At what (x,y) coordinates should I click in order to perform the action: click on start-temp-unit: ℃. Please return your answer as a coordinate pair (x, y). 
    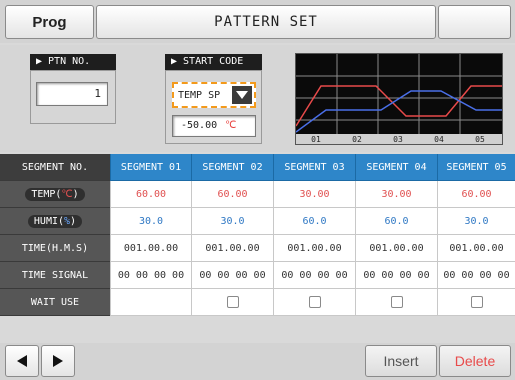
    Looking at the image, I should click on (231, 125).